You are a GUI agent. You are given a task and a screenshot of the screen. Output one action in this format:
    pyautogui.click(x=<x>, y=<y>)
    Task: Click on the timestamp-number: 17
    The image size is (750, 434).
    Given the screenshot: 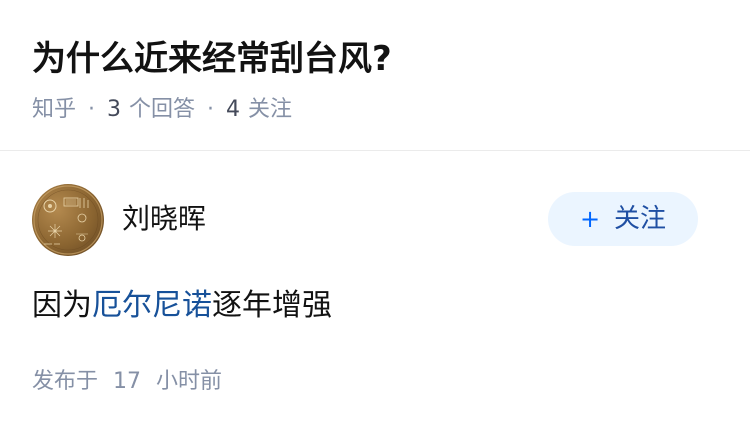 What is the action you would take?
    pyautogui.click(x=127, y=381)
    